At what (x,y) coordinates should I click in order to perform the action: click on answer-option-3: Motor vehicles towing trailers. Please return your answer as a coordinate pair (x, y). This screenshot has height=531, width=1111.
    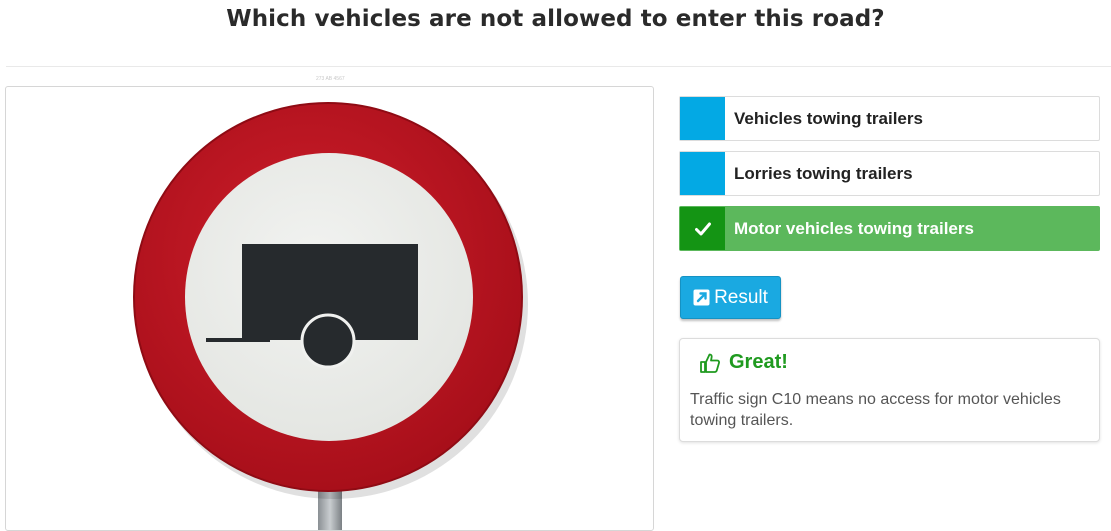
    Looking at the image, I should click on (889, 228).